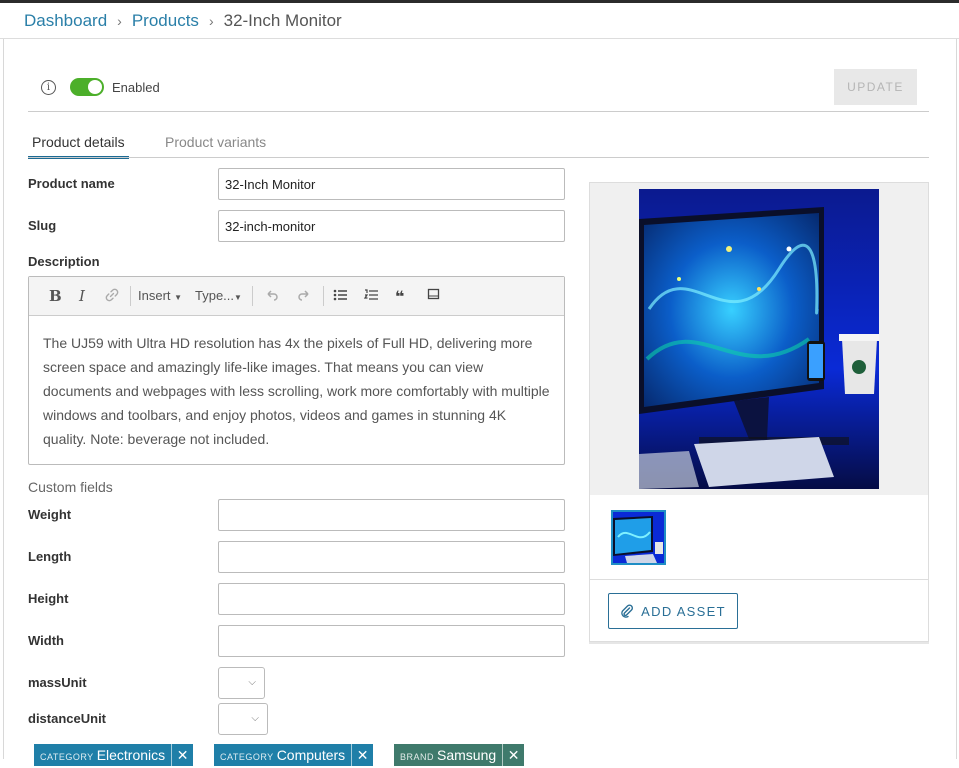 The height and width of the screenshot is (768, 959). I want to click on italic-button: I, so click(82, 296).